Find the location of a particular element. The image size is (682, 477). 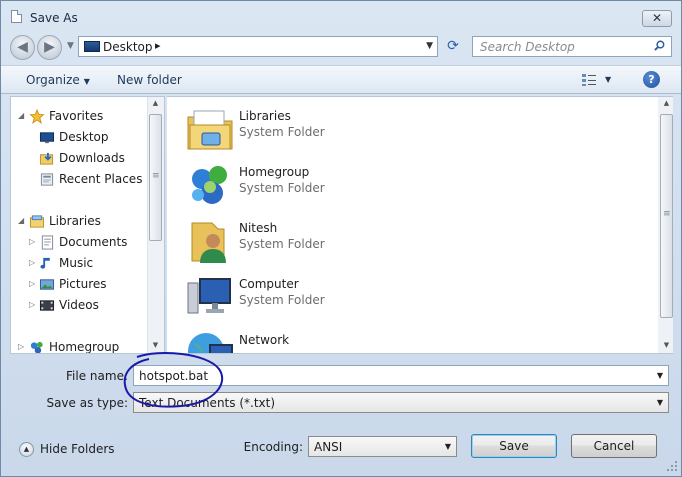

sidebar-item-label: Favorites is located at coordinates (76, 116).